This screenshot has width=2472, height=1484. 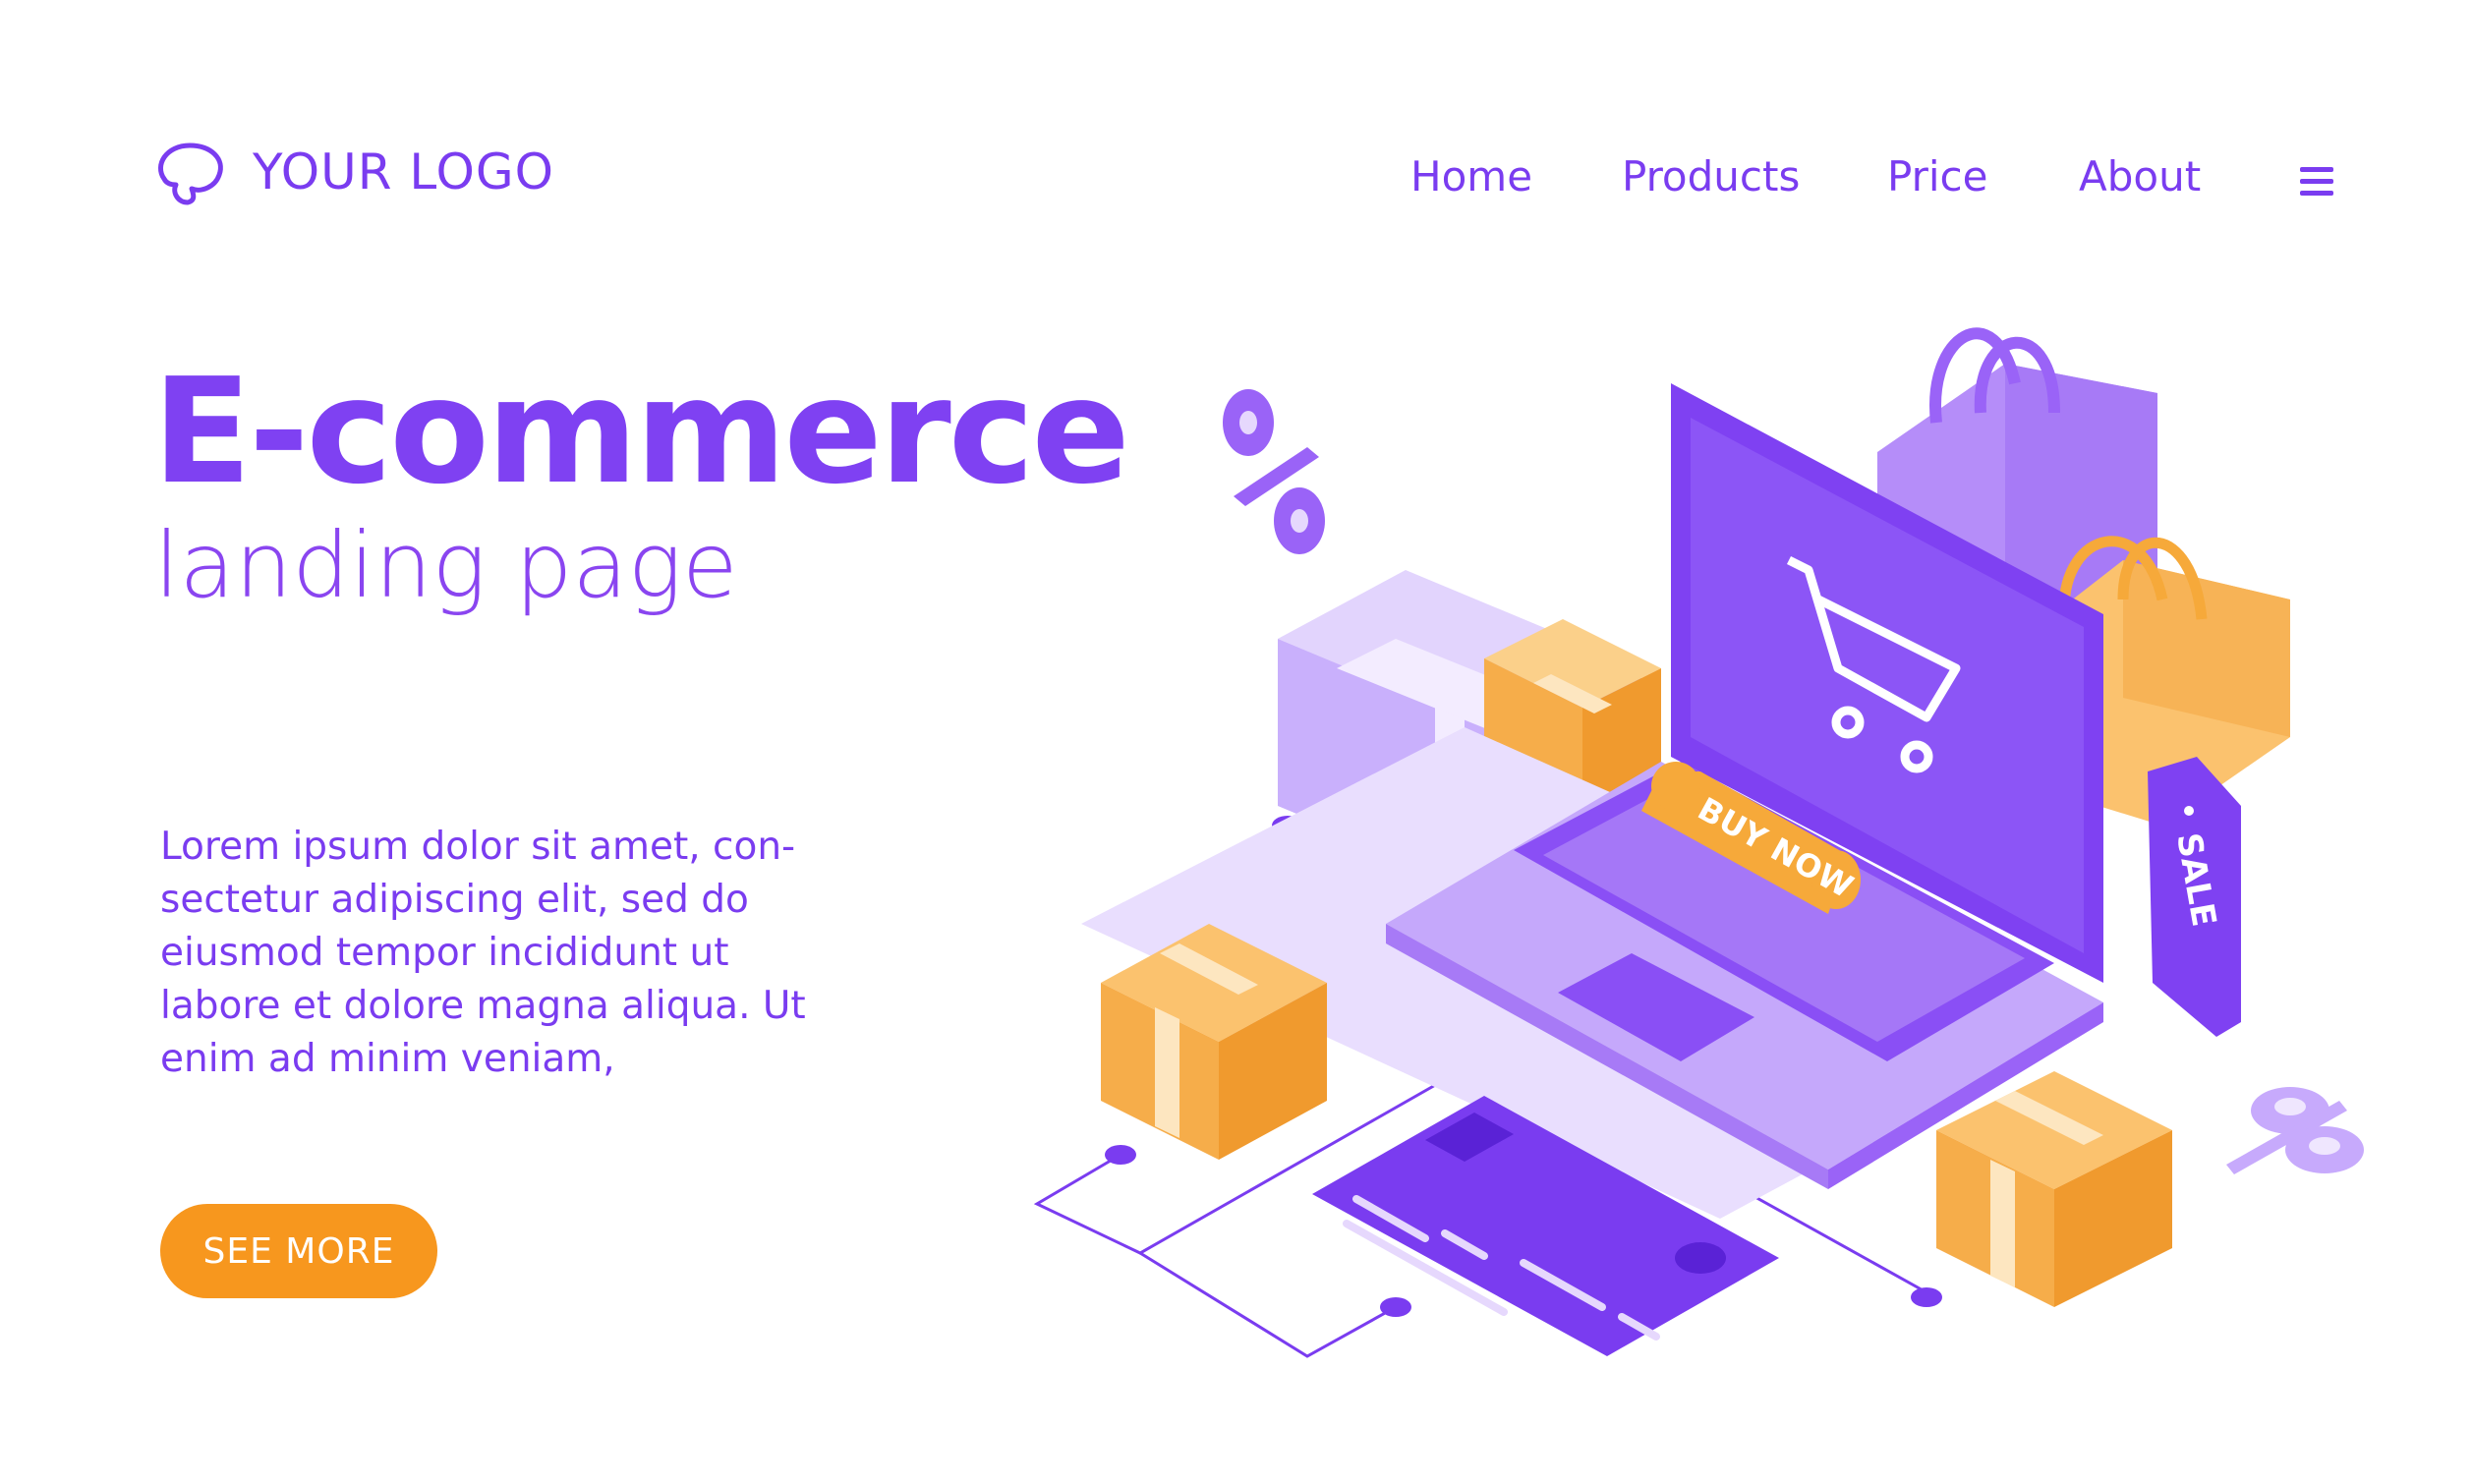 What do you see at coordinates (483, 1006) in the screenshot?
I see `hero-description-line: labore et dolore magna aliqua. Ut` at bounding box center [483, 1006].